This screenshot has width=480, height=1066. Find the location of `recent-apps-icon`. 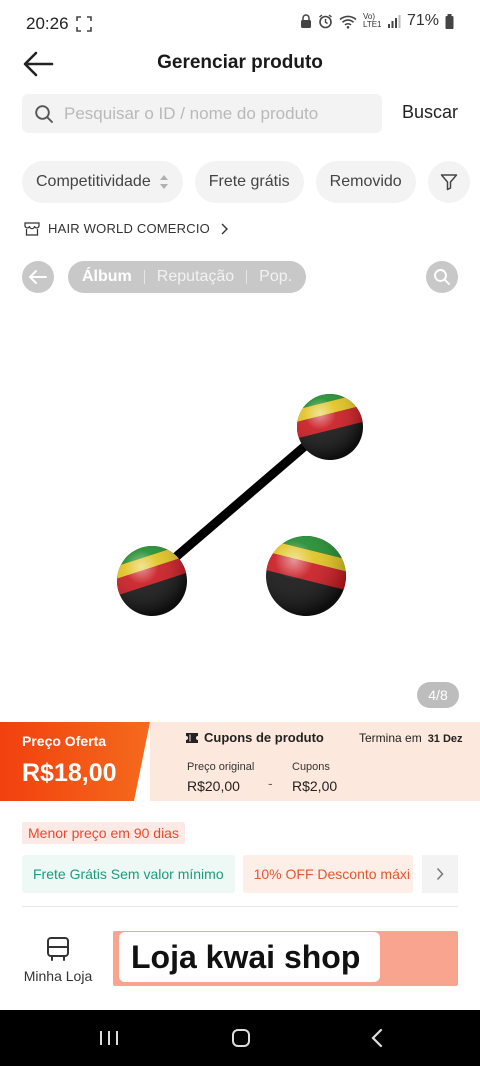

recent-apps-icon is located at coordinates (109, 1038).